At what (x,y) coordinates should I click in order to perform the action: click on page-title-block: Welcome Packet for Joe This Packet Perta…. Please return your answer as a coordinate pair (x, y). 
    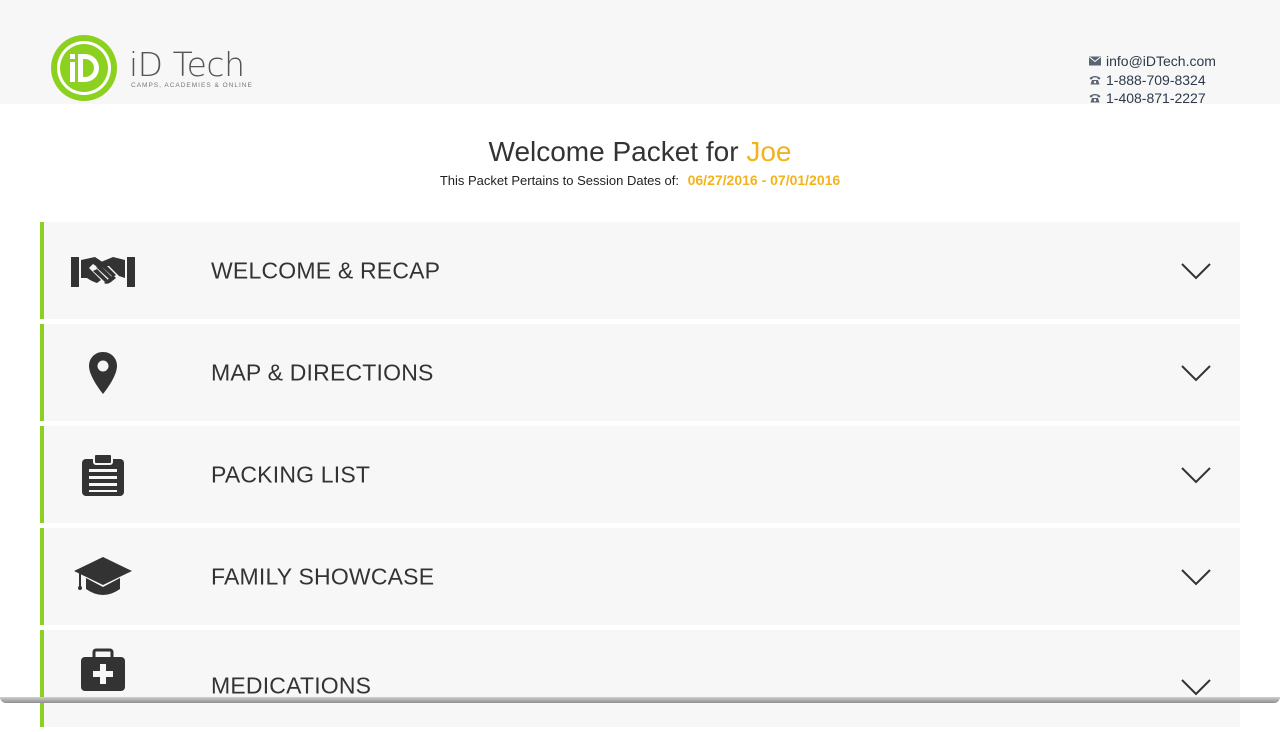
    Looking at the image, I should click on (640, 161).